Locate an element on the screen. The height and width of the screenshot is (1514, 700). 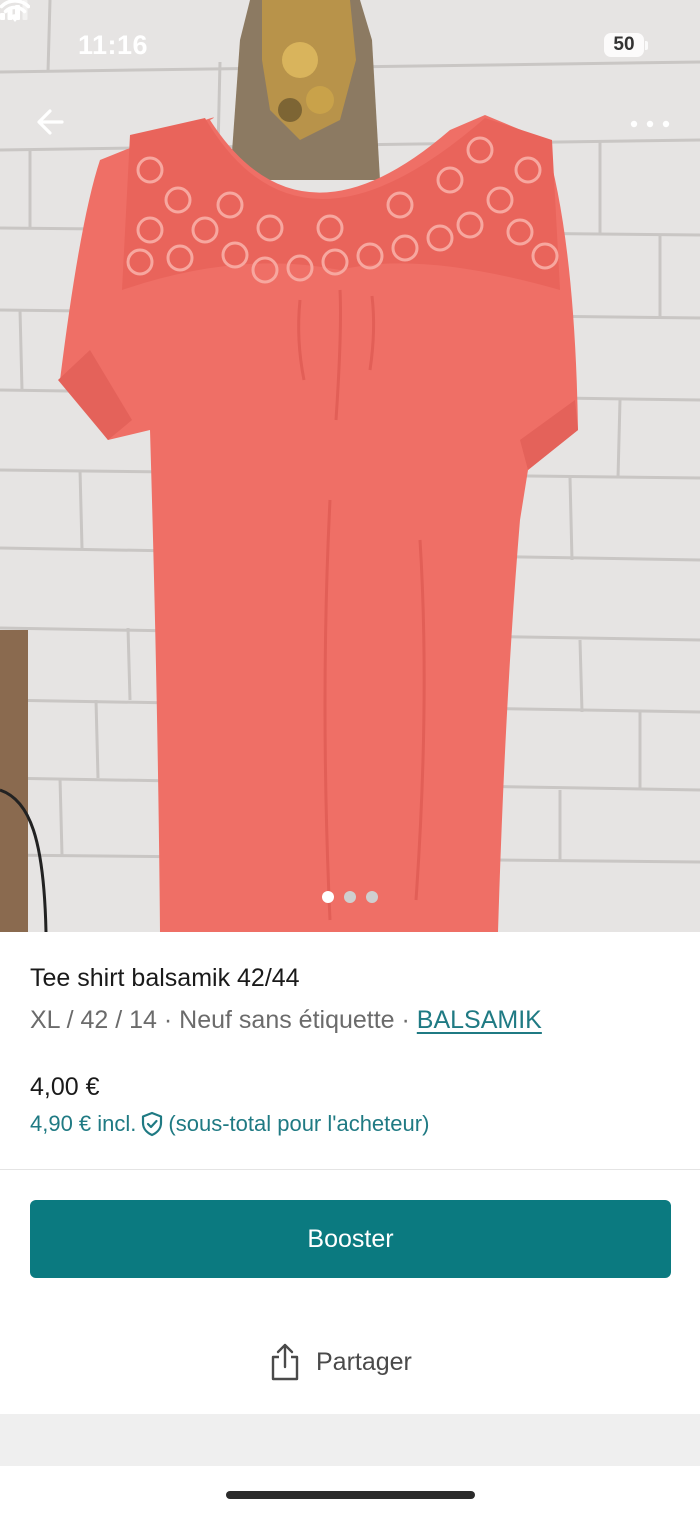
arrow-left-icon is located at coordinates (50, 122).